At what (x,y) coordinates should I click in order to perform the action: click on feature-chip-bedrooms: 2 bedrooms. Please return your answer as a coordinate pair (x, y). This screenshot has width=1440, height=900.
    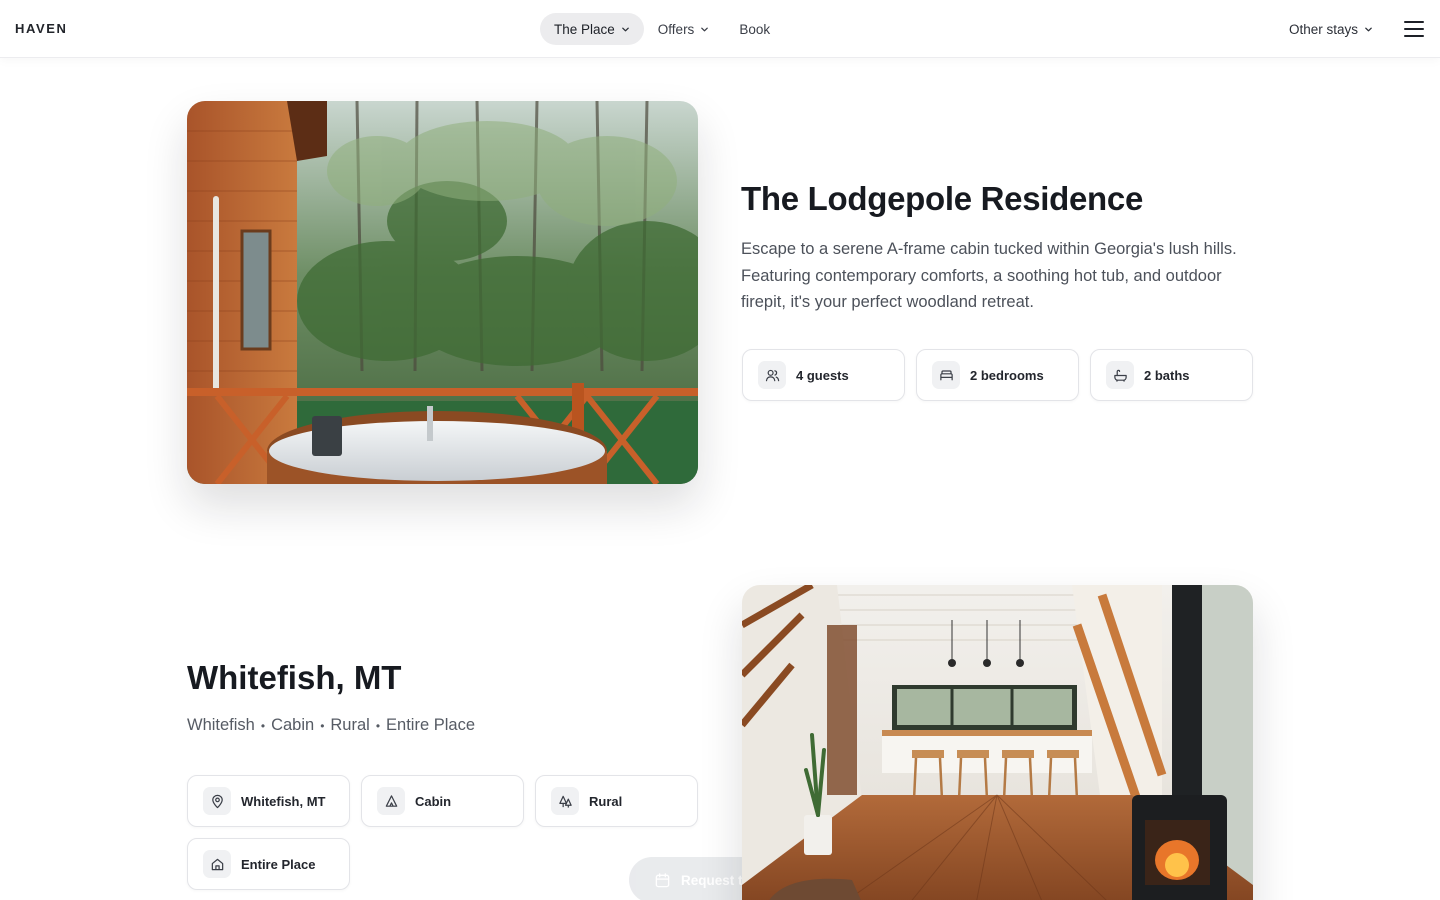
    Looking at the image, I should click on (997, 375).